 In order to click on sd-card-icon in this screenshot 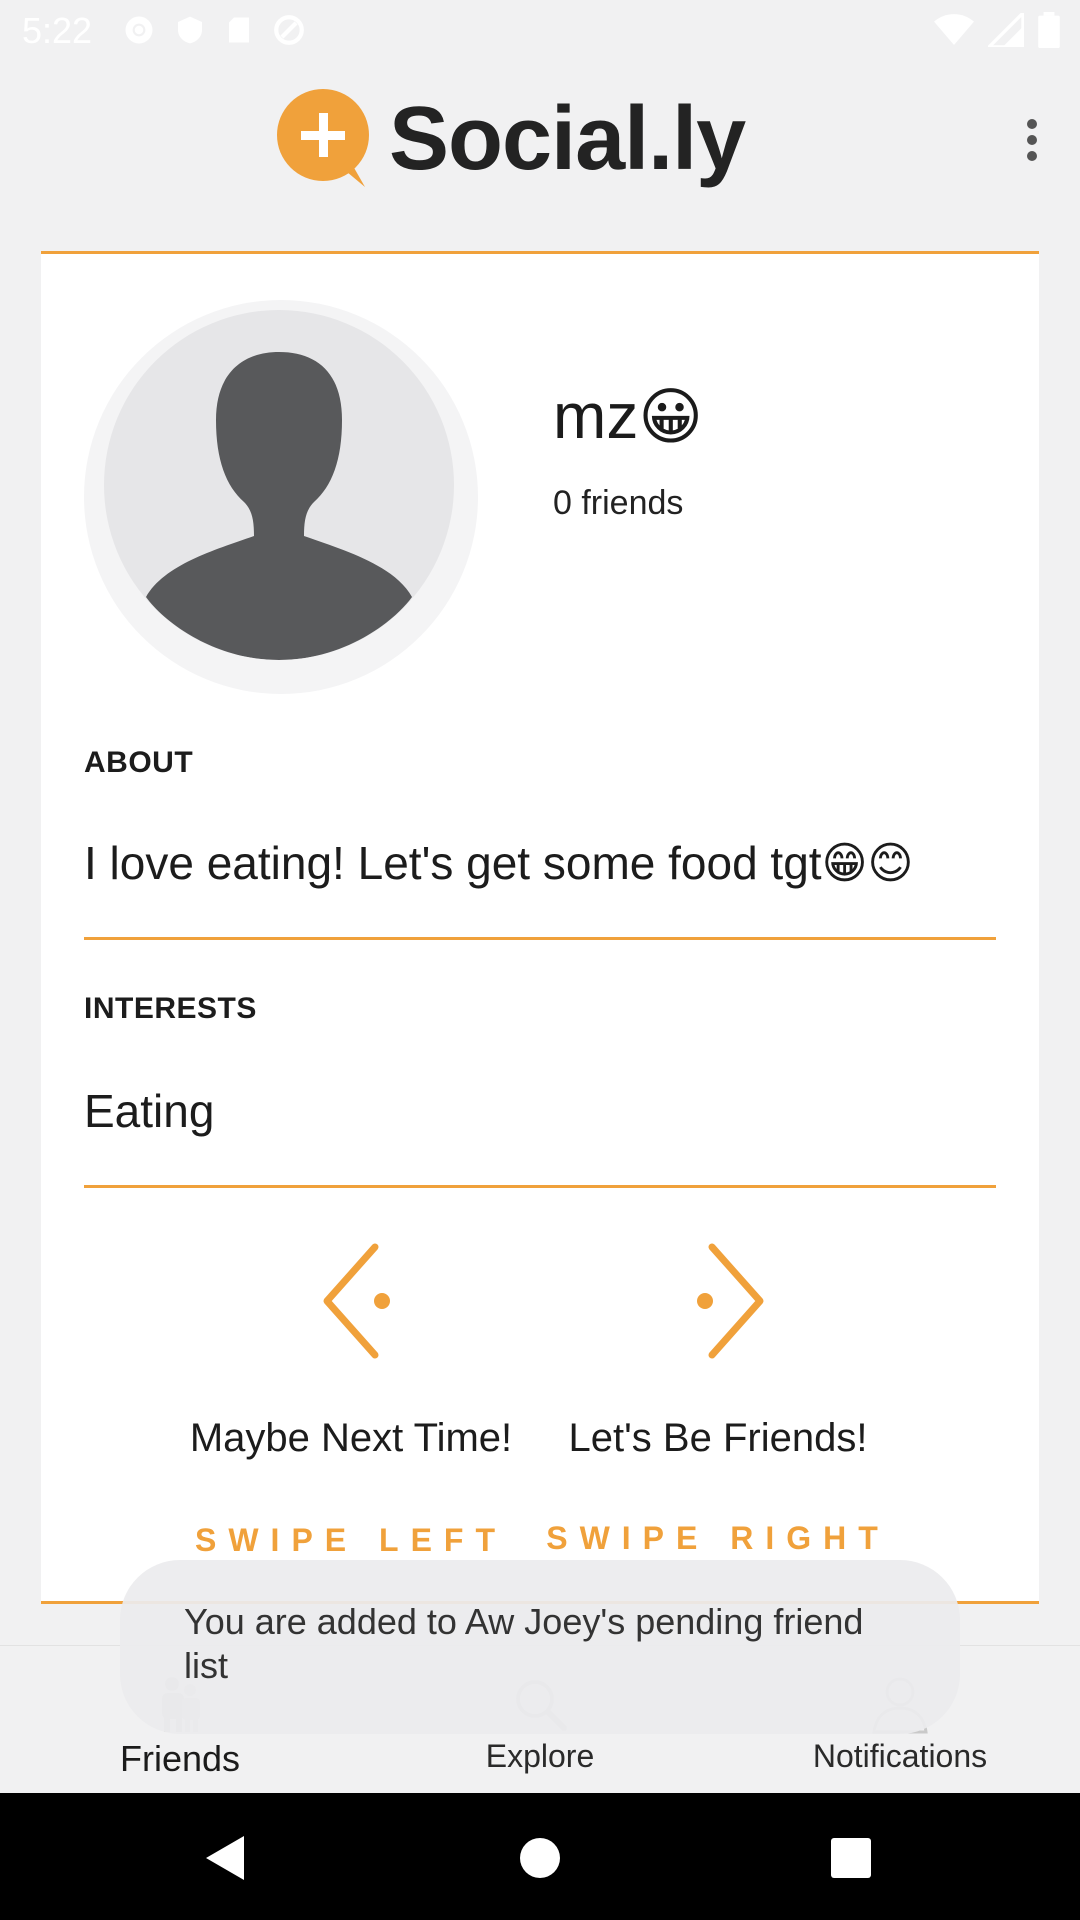, I will do `click(239, 30)`.